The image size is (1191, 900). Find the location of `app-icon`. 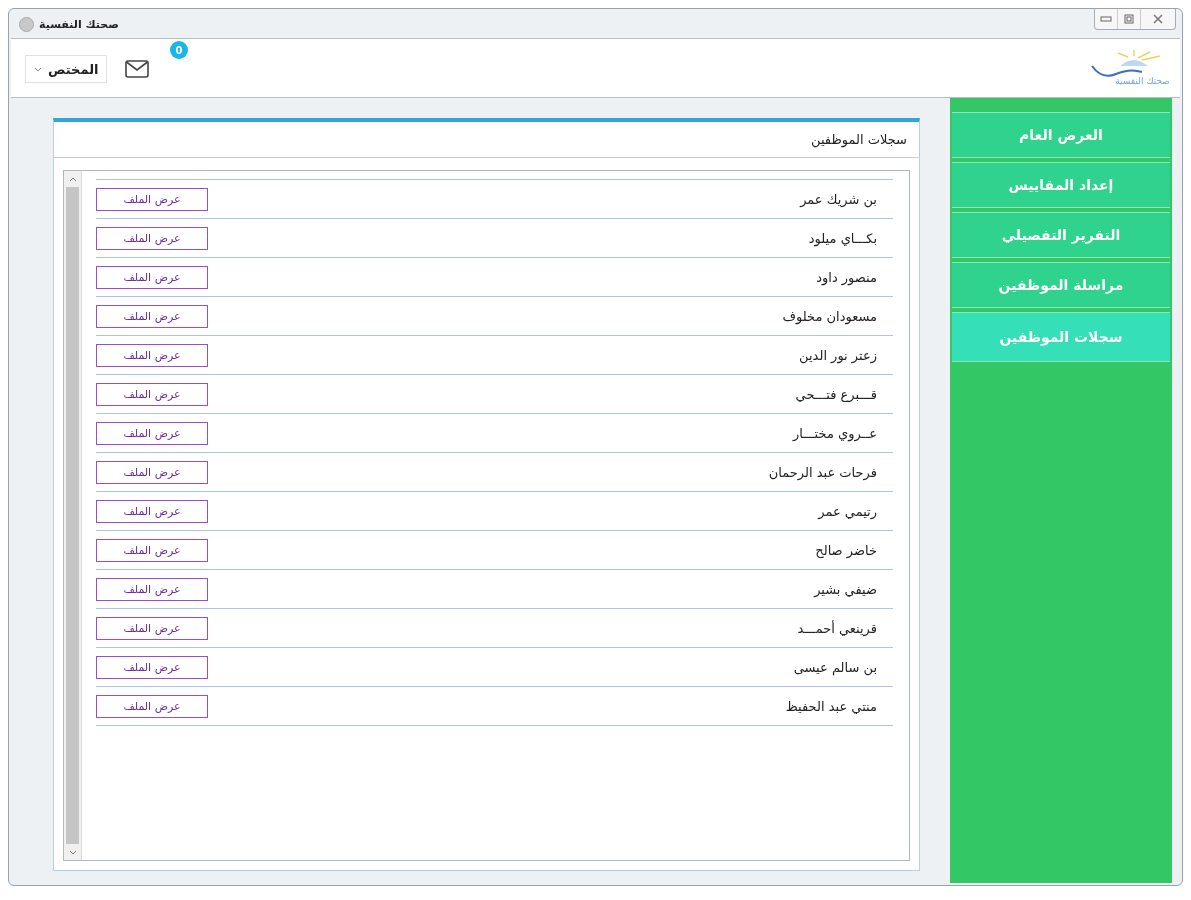

app-icon is located at coordinates (26, 24).